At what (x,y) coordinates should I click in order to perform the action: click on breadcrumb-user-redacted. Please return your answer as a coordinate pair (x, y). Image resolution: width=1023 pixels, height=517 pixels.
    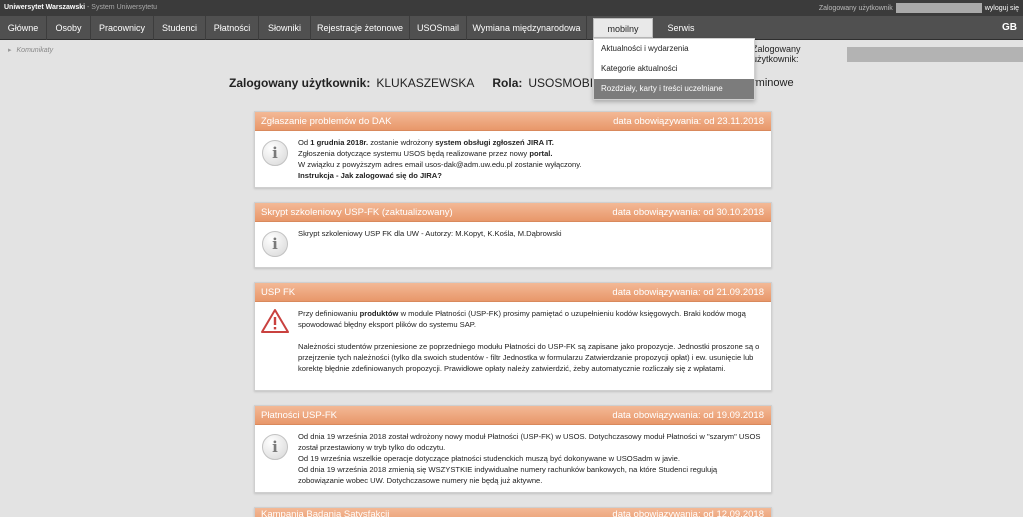
    Looking at the image, I should click on (934, 54).